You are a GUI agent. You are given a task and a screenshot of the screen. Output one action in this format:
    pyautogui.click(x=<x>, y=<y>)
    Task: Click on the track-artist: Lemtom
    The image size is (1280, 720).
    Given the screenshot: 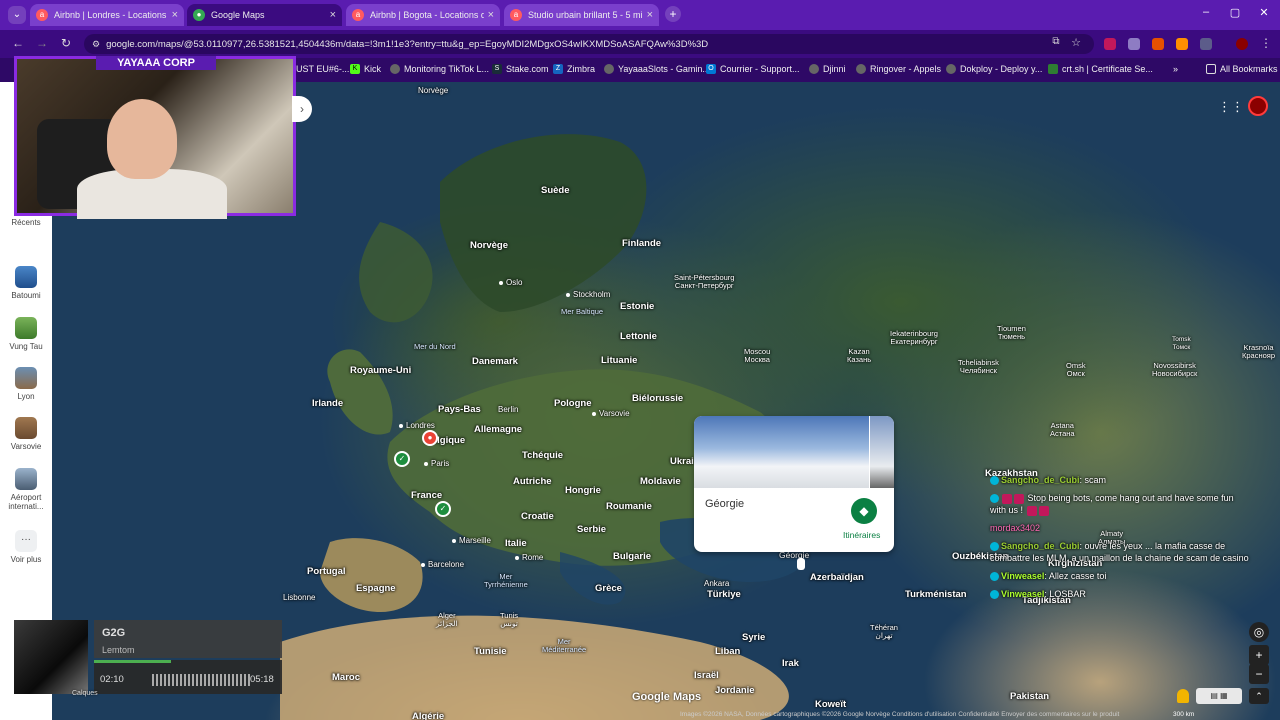 What is the action you would take?
    pyautogui.click(x=118, y=650)
    